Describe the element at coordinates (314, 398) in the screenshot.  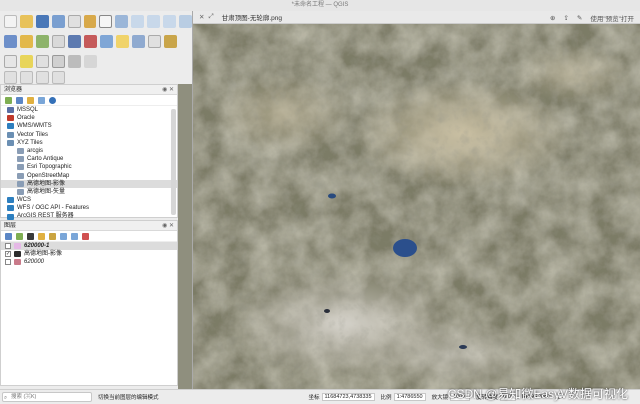
I see `coordinate-label: 坐标` at that location.